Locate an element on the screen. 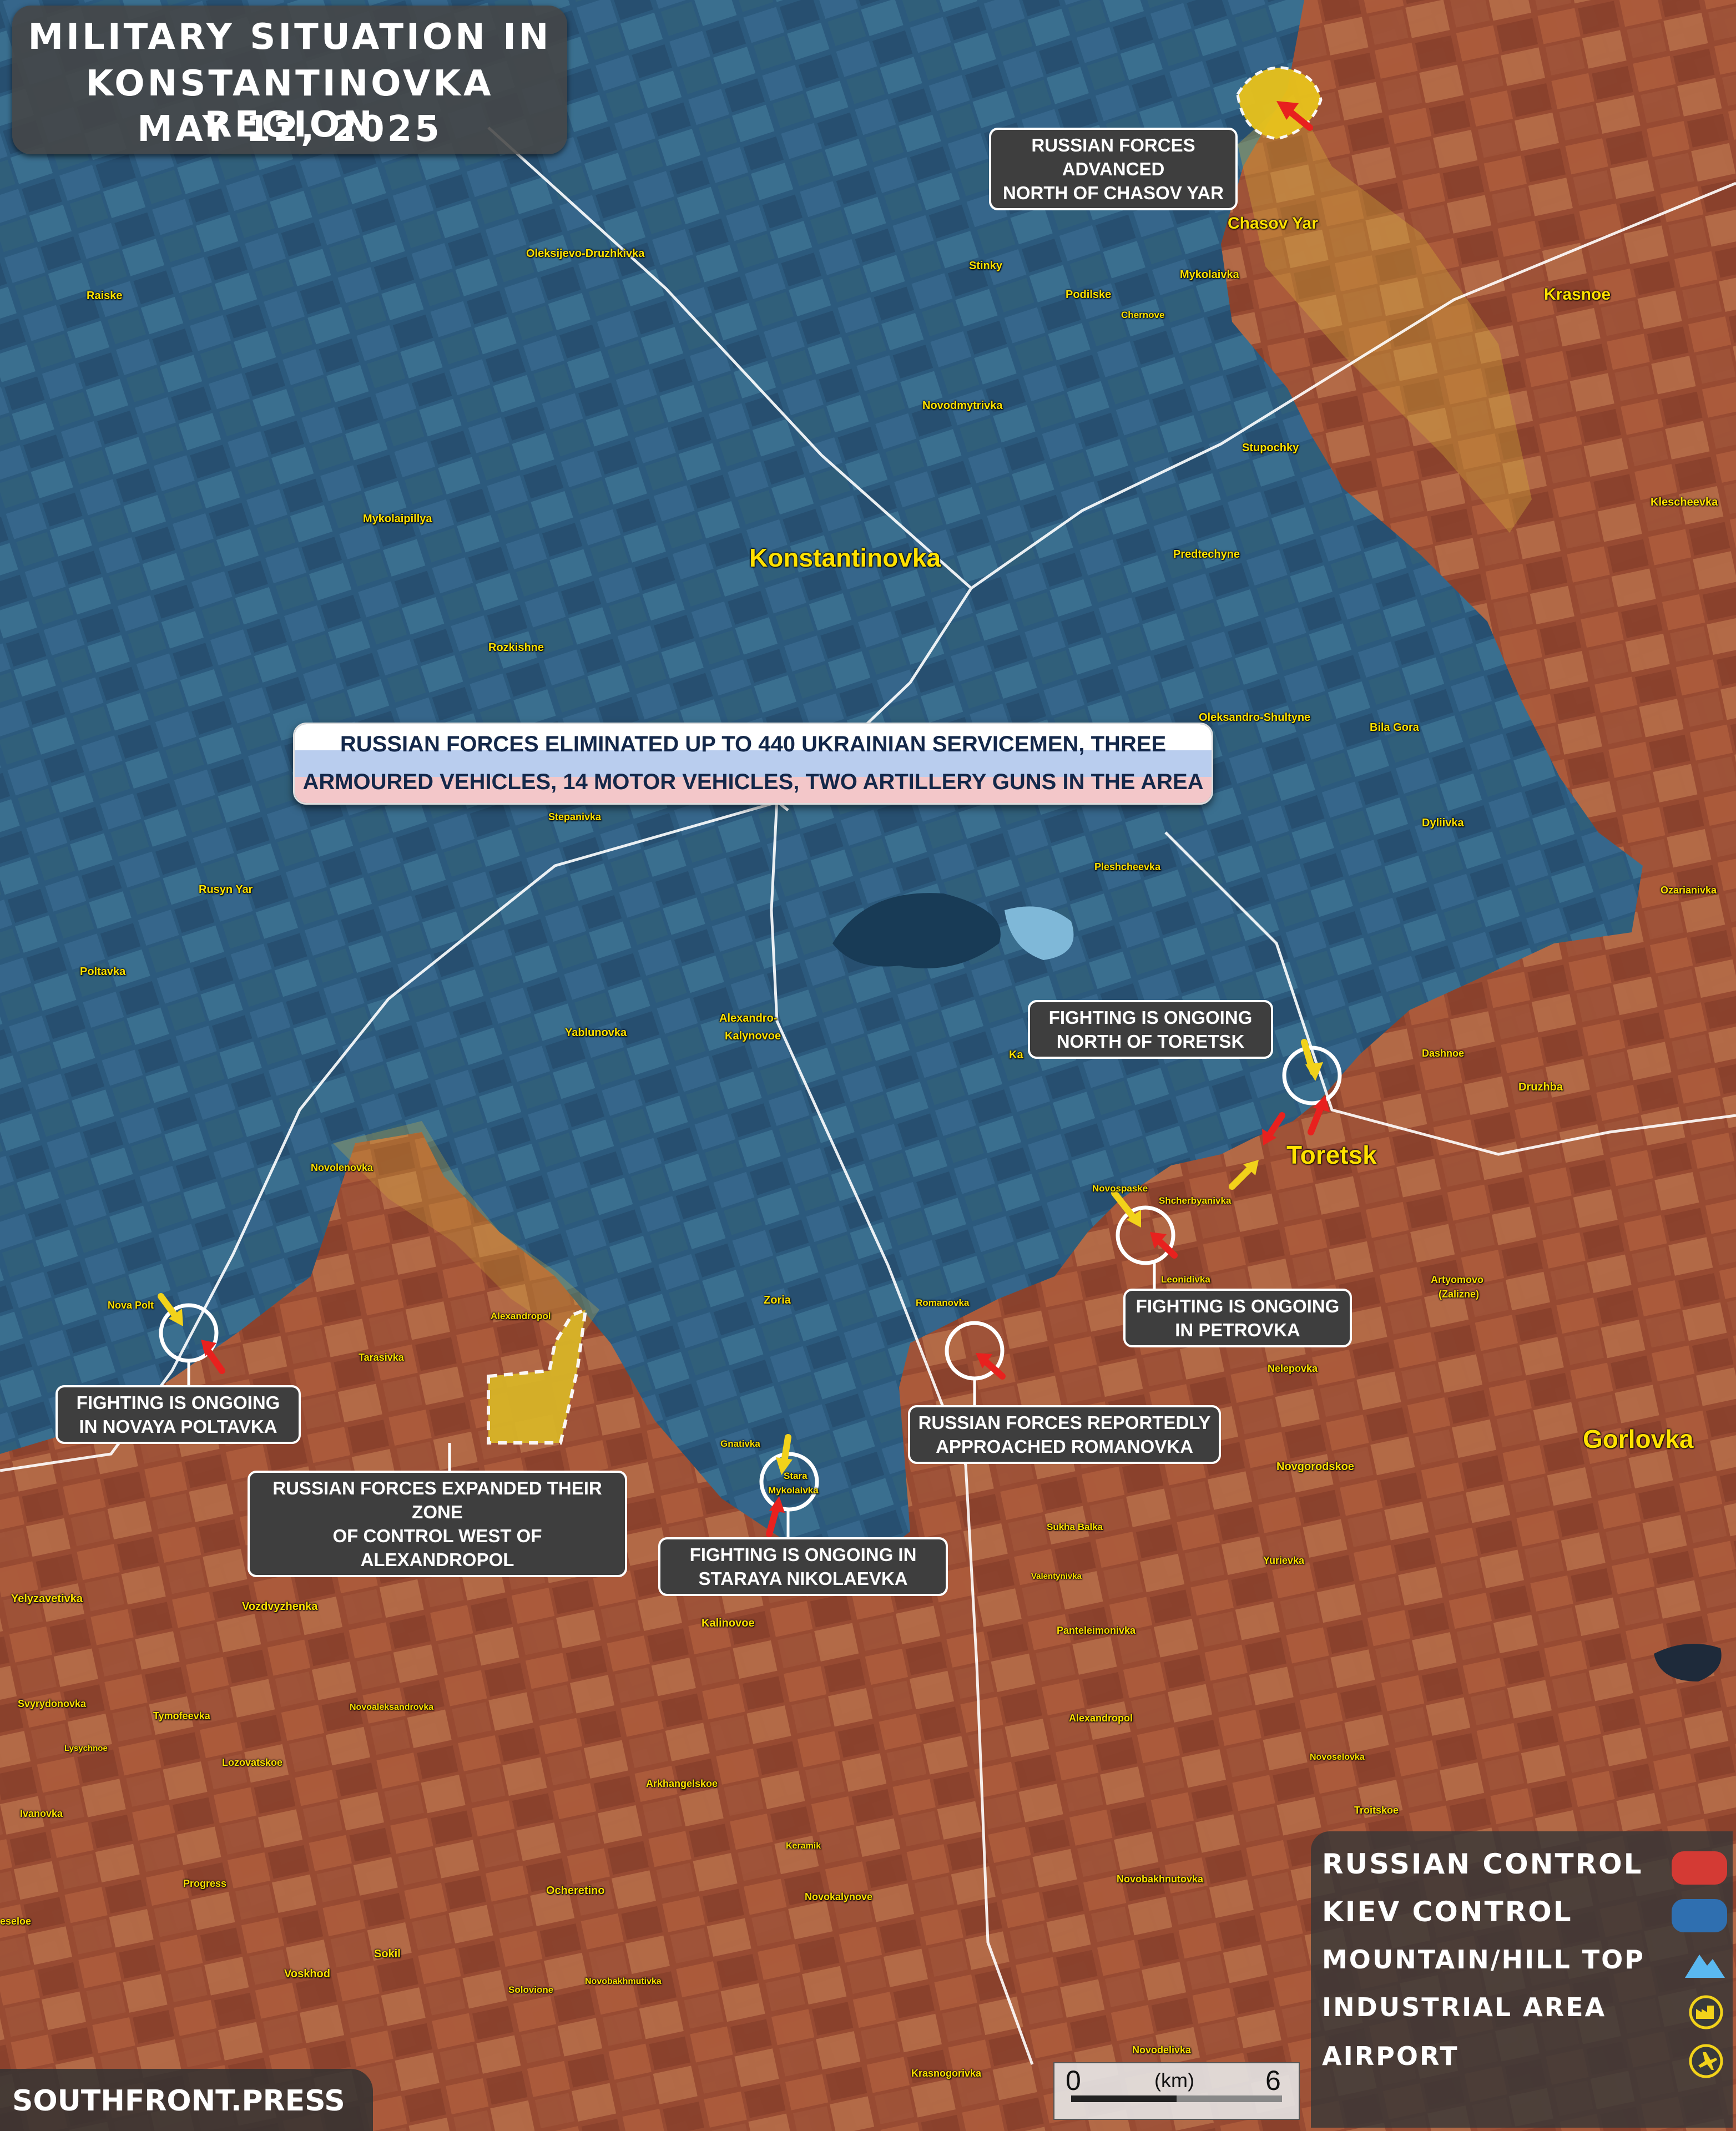 The height and width of the screenshot is (2131, 1736). place-label: Kalinovoe is located at coordinates (728, 1623).